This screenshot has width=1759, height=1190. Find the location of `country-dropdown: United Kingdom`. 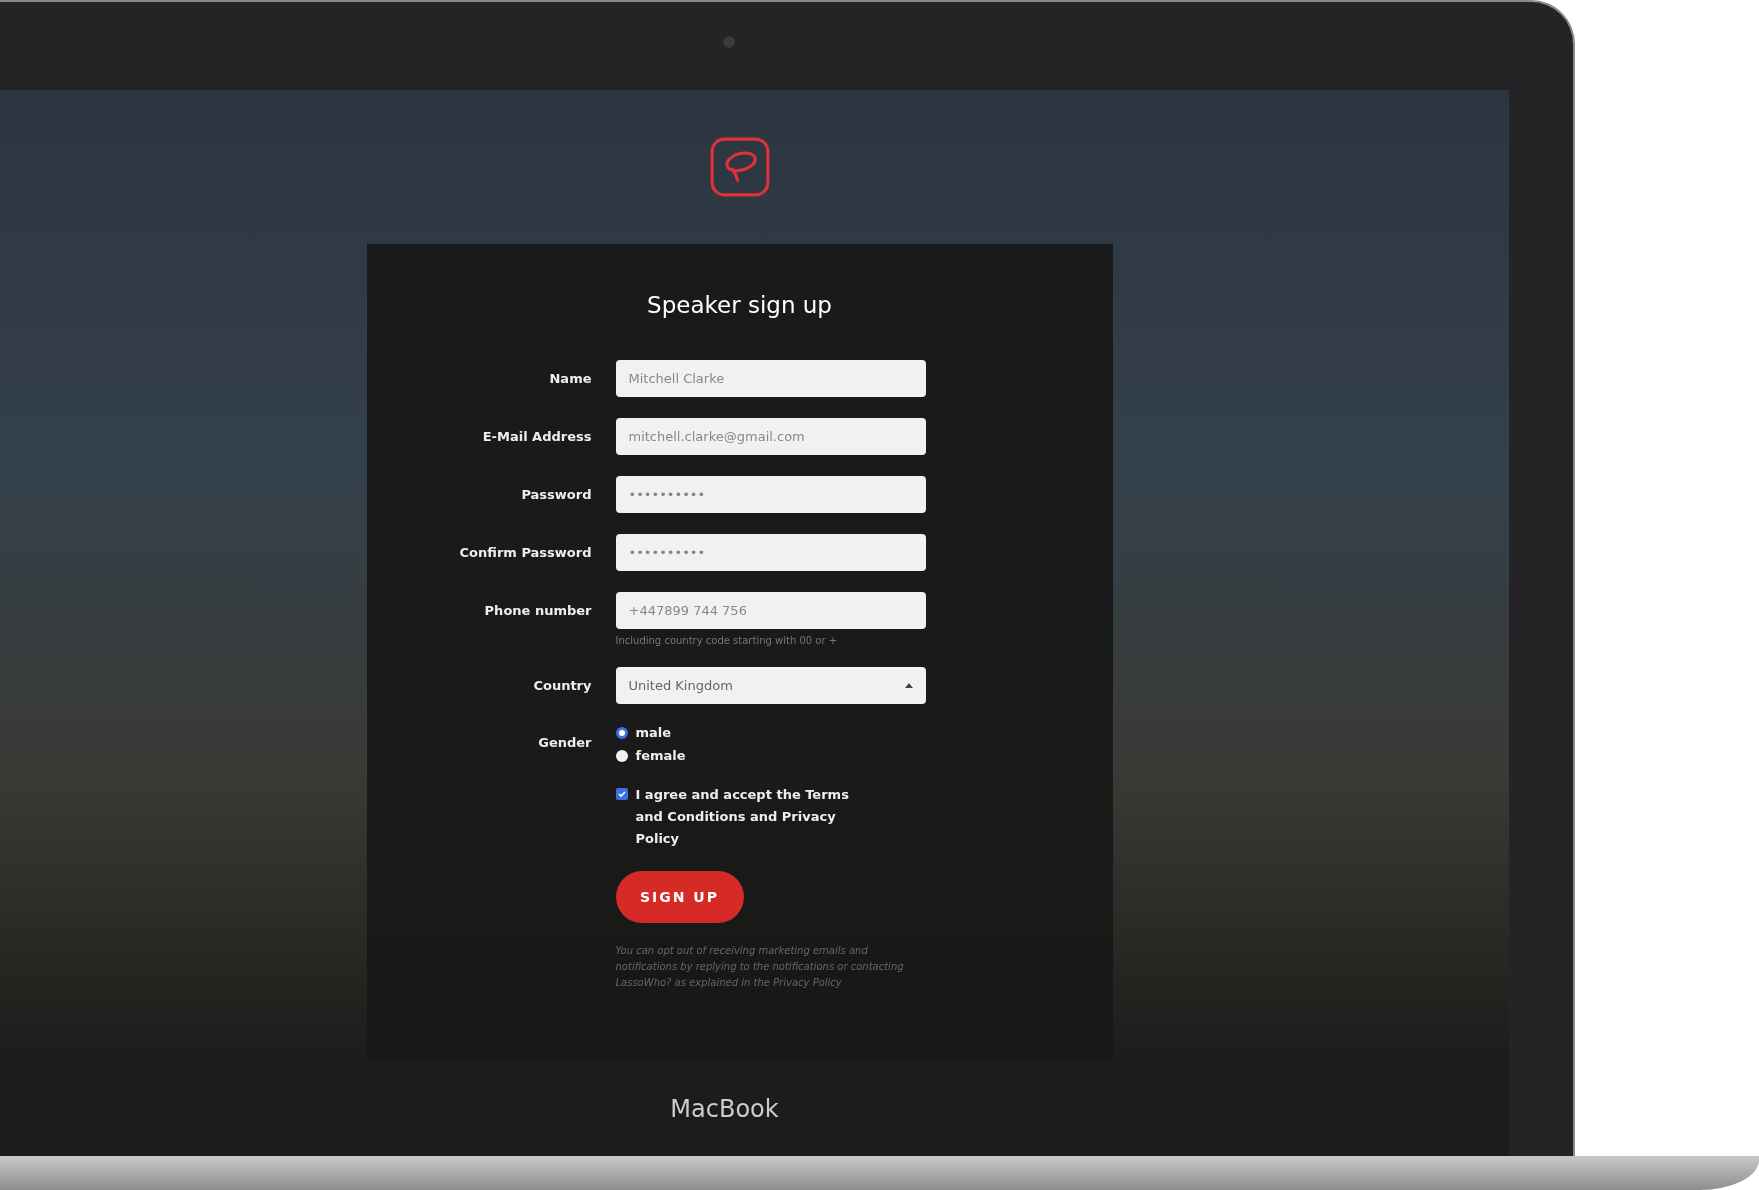

country-dropdown: United Kingdom is located at coordinates (770, 685).